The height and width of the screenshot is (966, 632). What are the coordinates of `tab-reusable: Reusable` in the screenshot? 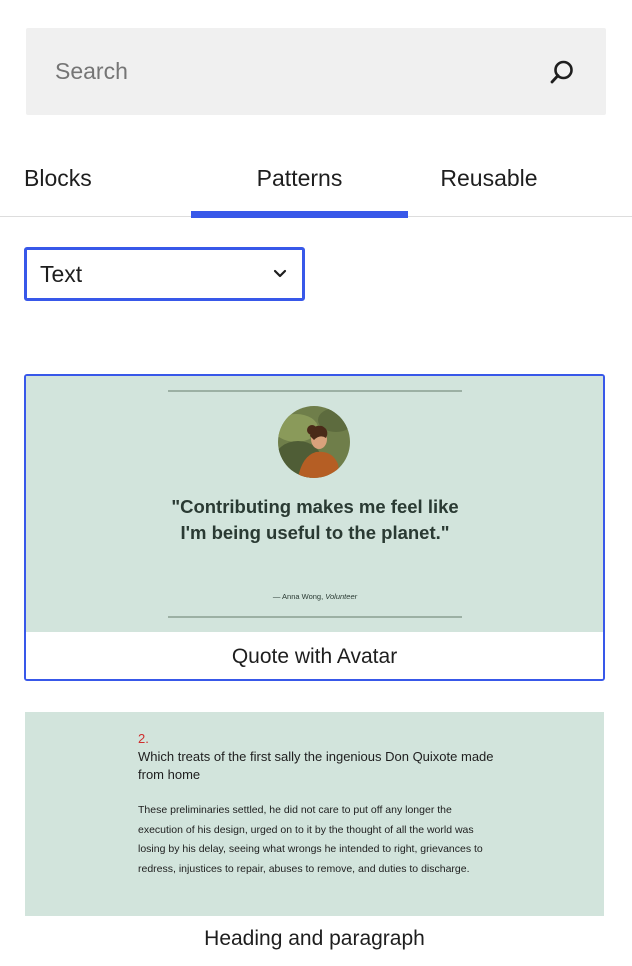 It's located at (489, 178).